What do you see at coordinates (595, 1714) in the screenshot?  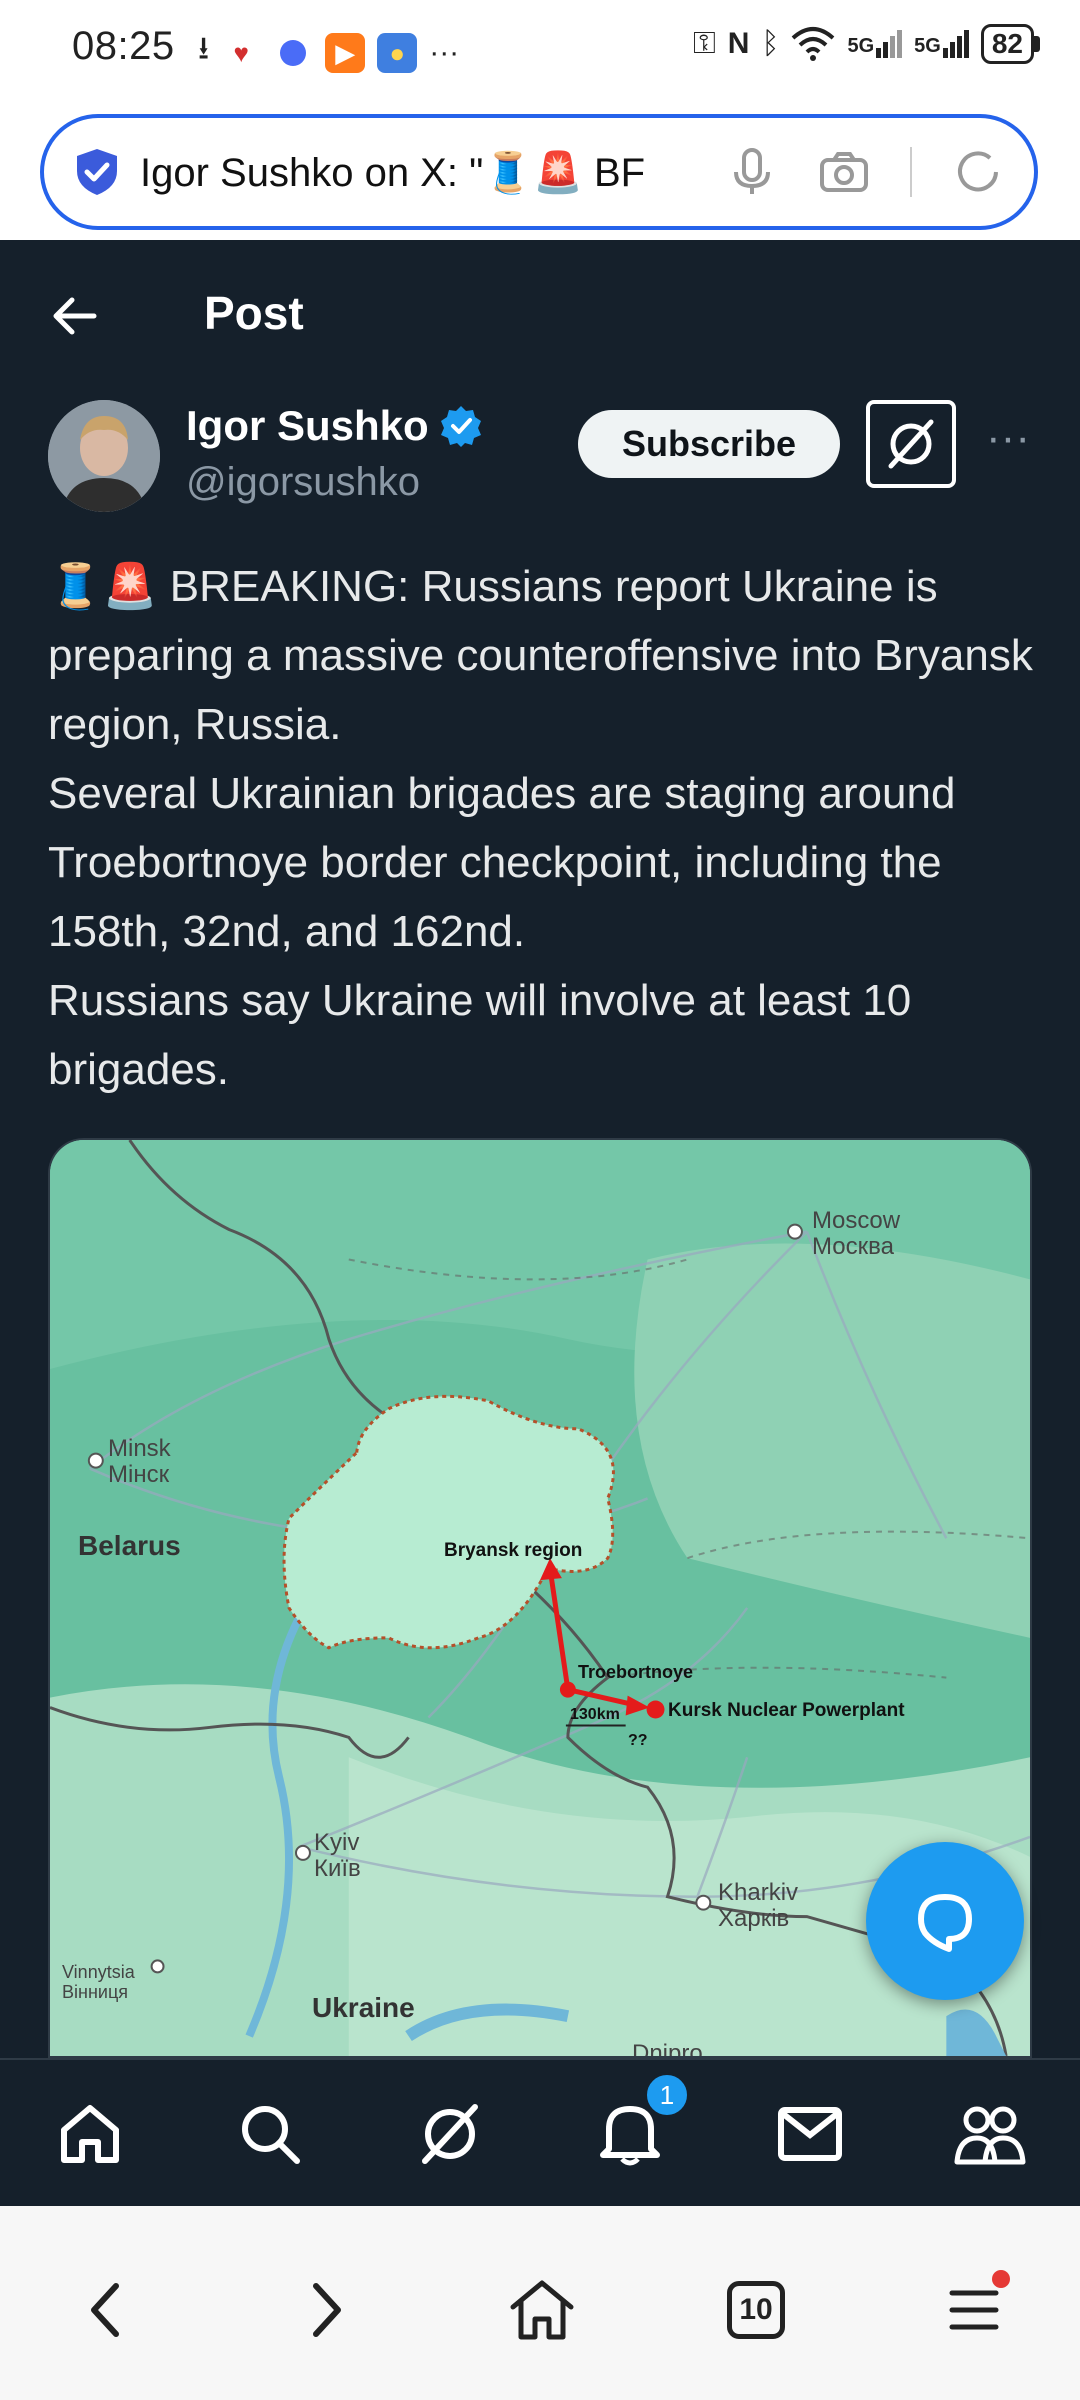 I see `map-label-distance: 130km` at bounding box center [595, 1714].